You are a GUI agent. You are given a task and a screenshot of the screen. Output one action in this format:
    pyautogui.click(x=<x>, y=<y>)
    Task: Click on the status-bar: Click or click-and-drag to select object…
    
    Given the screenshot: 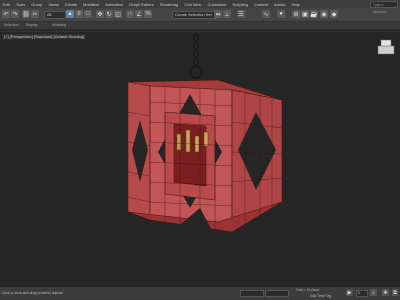 What is the action you would take?
    pyautogui.click(x=200, y=293)
    